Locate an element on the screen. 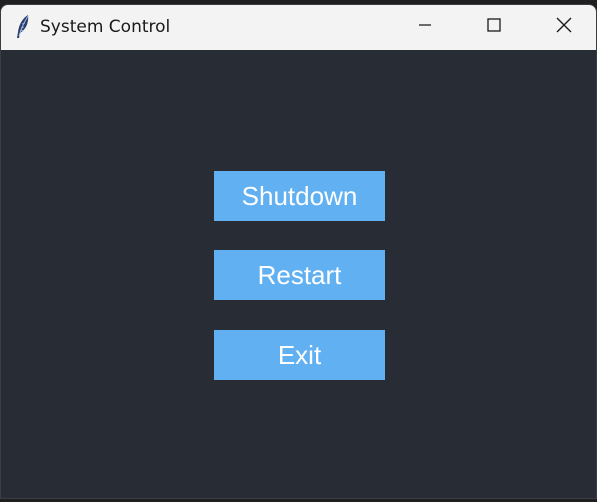  close-icon is located at coordinates (564, 27).